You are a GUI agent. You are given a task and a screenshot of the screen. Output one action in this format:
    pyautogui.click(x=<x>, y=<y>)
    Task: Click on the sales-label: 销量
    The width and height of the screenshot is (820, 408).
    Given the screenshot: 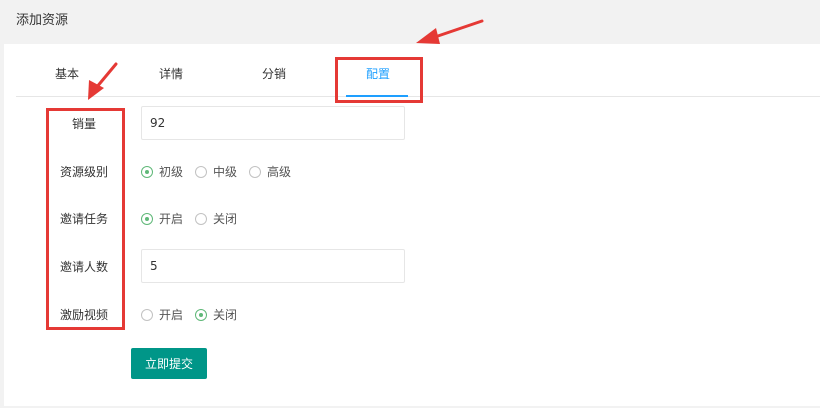 What is the action you would take?
    pyautogui.click(x=83, y=124)
    